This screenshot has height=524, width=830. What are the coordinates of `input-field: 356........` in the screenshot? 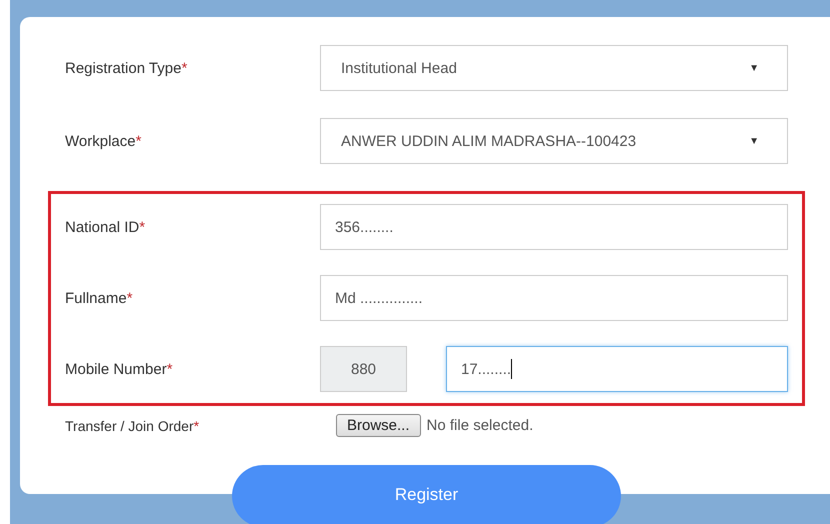 It's located at (554, 227).